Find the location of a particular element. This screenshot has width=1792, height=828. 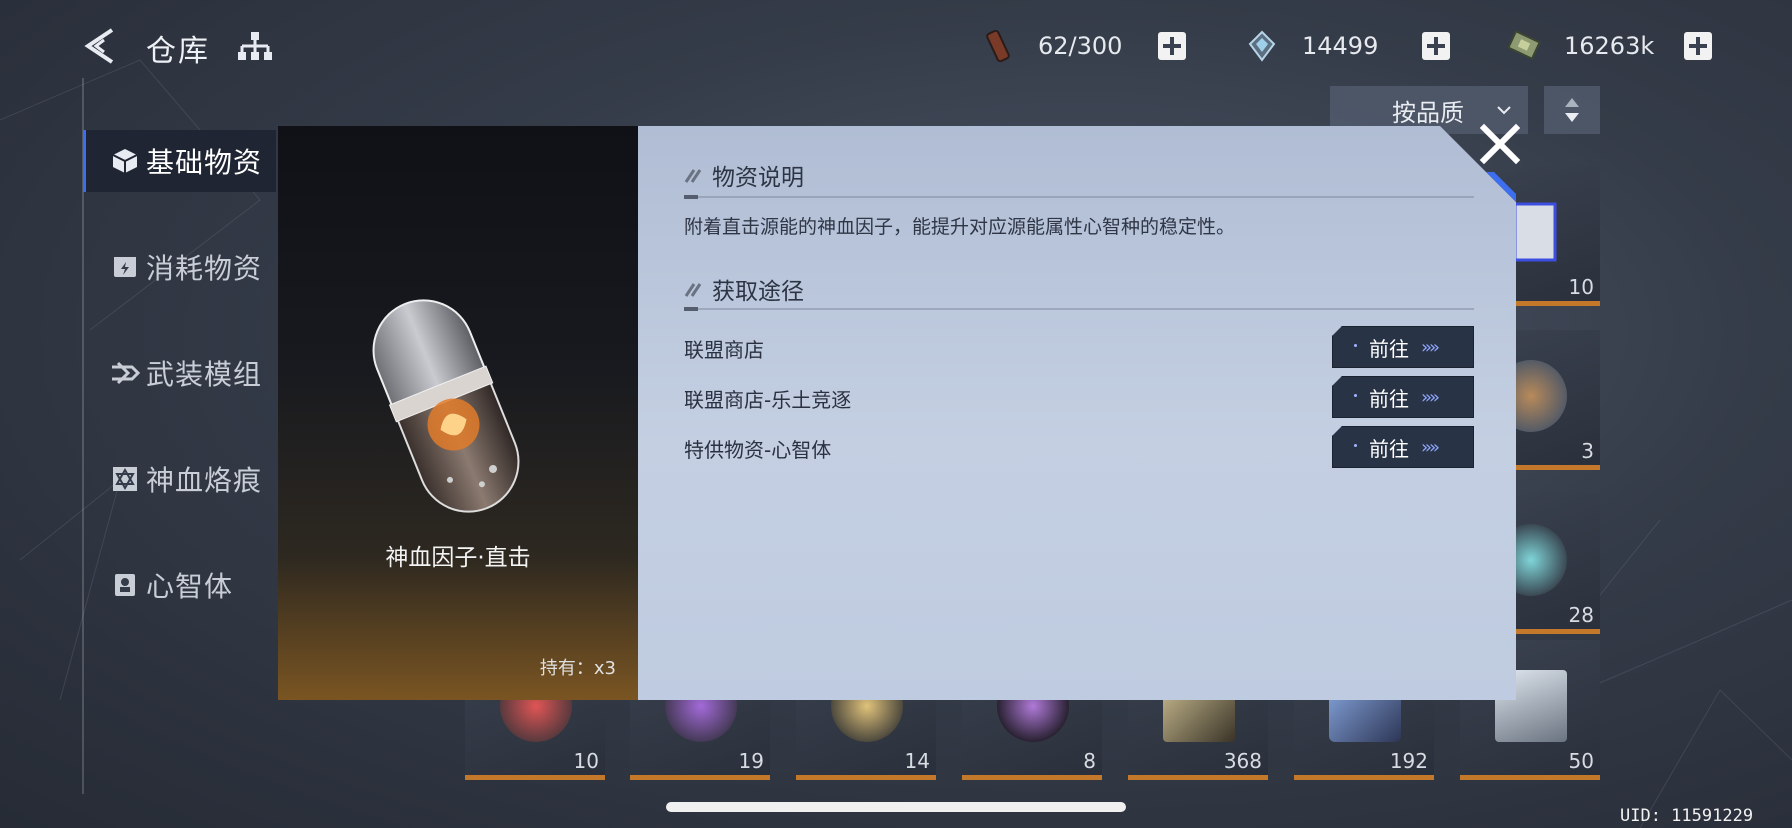

crystal-value: 14499 is located at coordinates (1340, 46).